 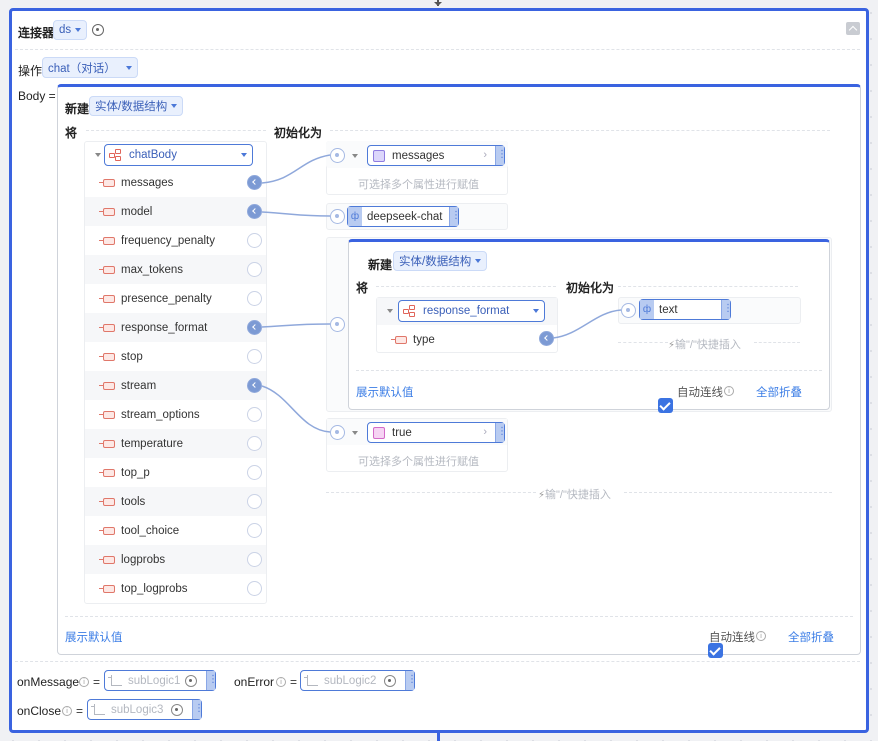 I want to click on onerror-logic-select: subLogic2, so click(x=358, y=680).